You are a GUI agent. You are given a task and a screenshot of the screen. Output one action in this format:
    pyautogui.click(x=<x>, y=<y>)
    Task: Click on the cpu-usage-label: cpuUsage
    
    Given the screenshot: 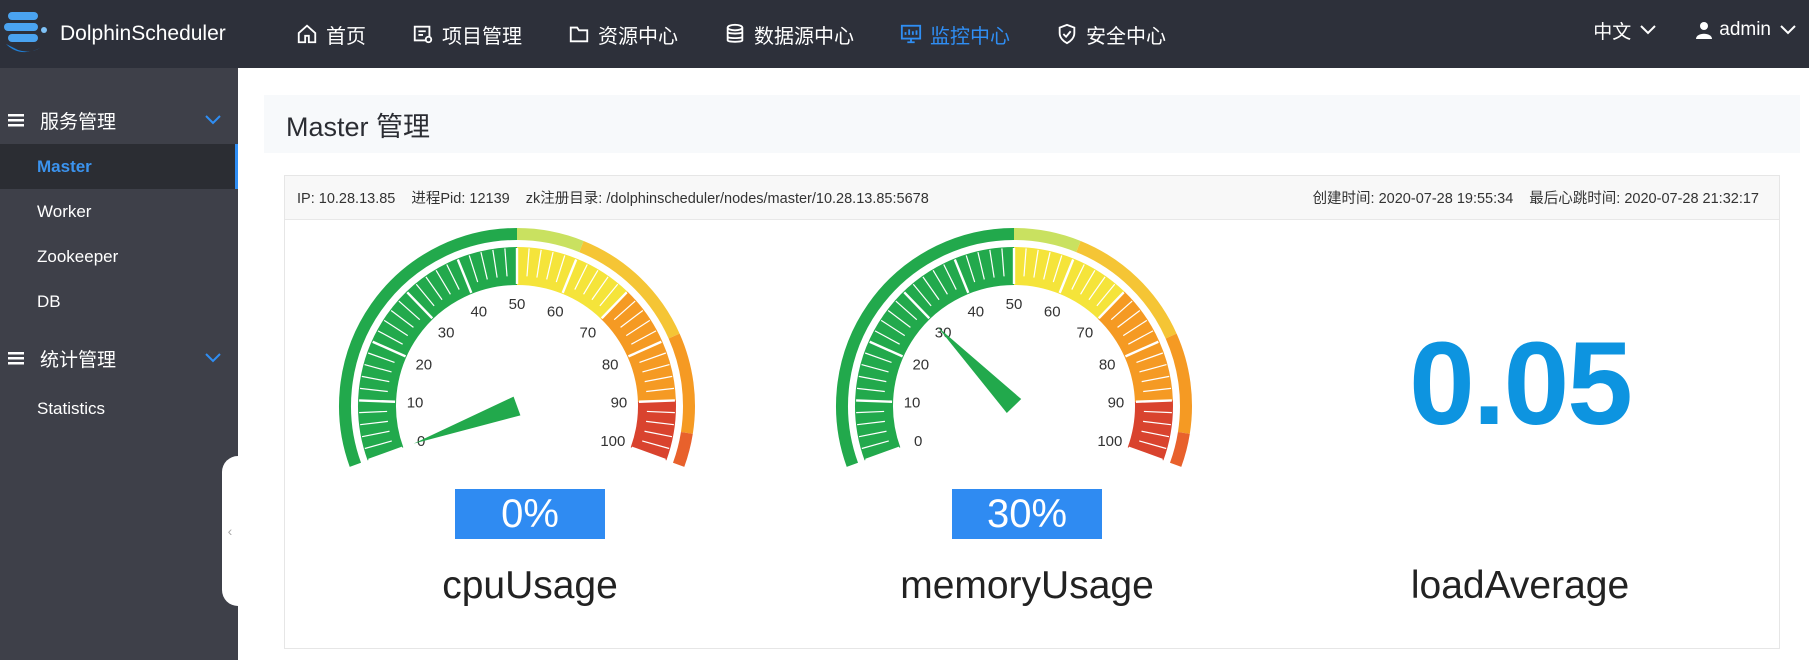 What is the action you would take?
    pyautogui.click(x=530, y=585)
    